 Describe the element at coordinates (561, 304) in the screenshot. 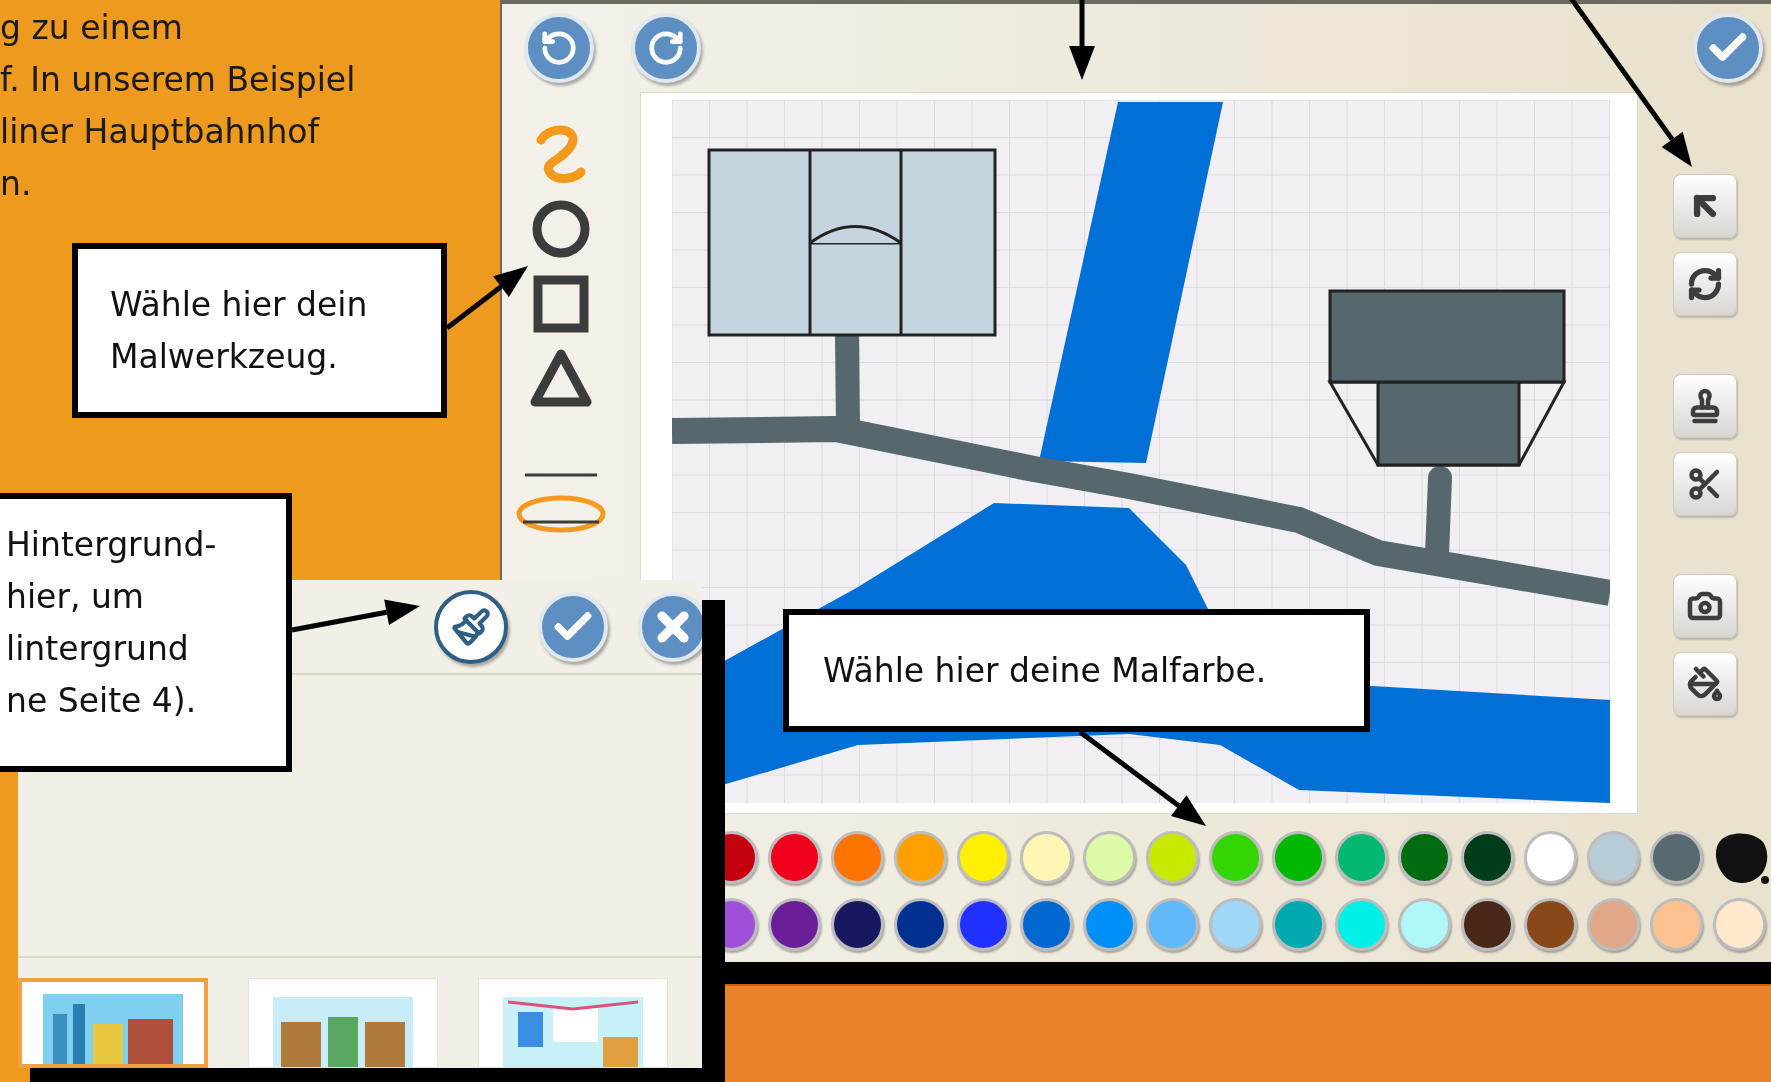

I see `square-tool-icon` at that location.